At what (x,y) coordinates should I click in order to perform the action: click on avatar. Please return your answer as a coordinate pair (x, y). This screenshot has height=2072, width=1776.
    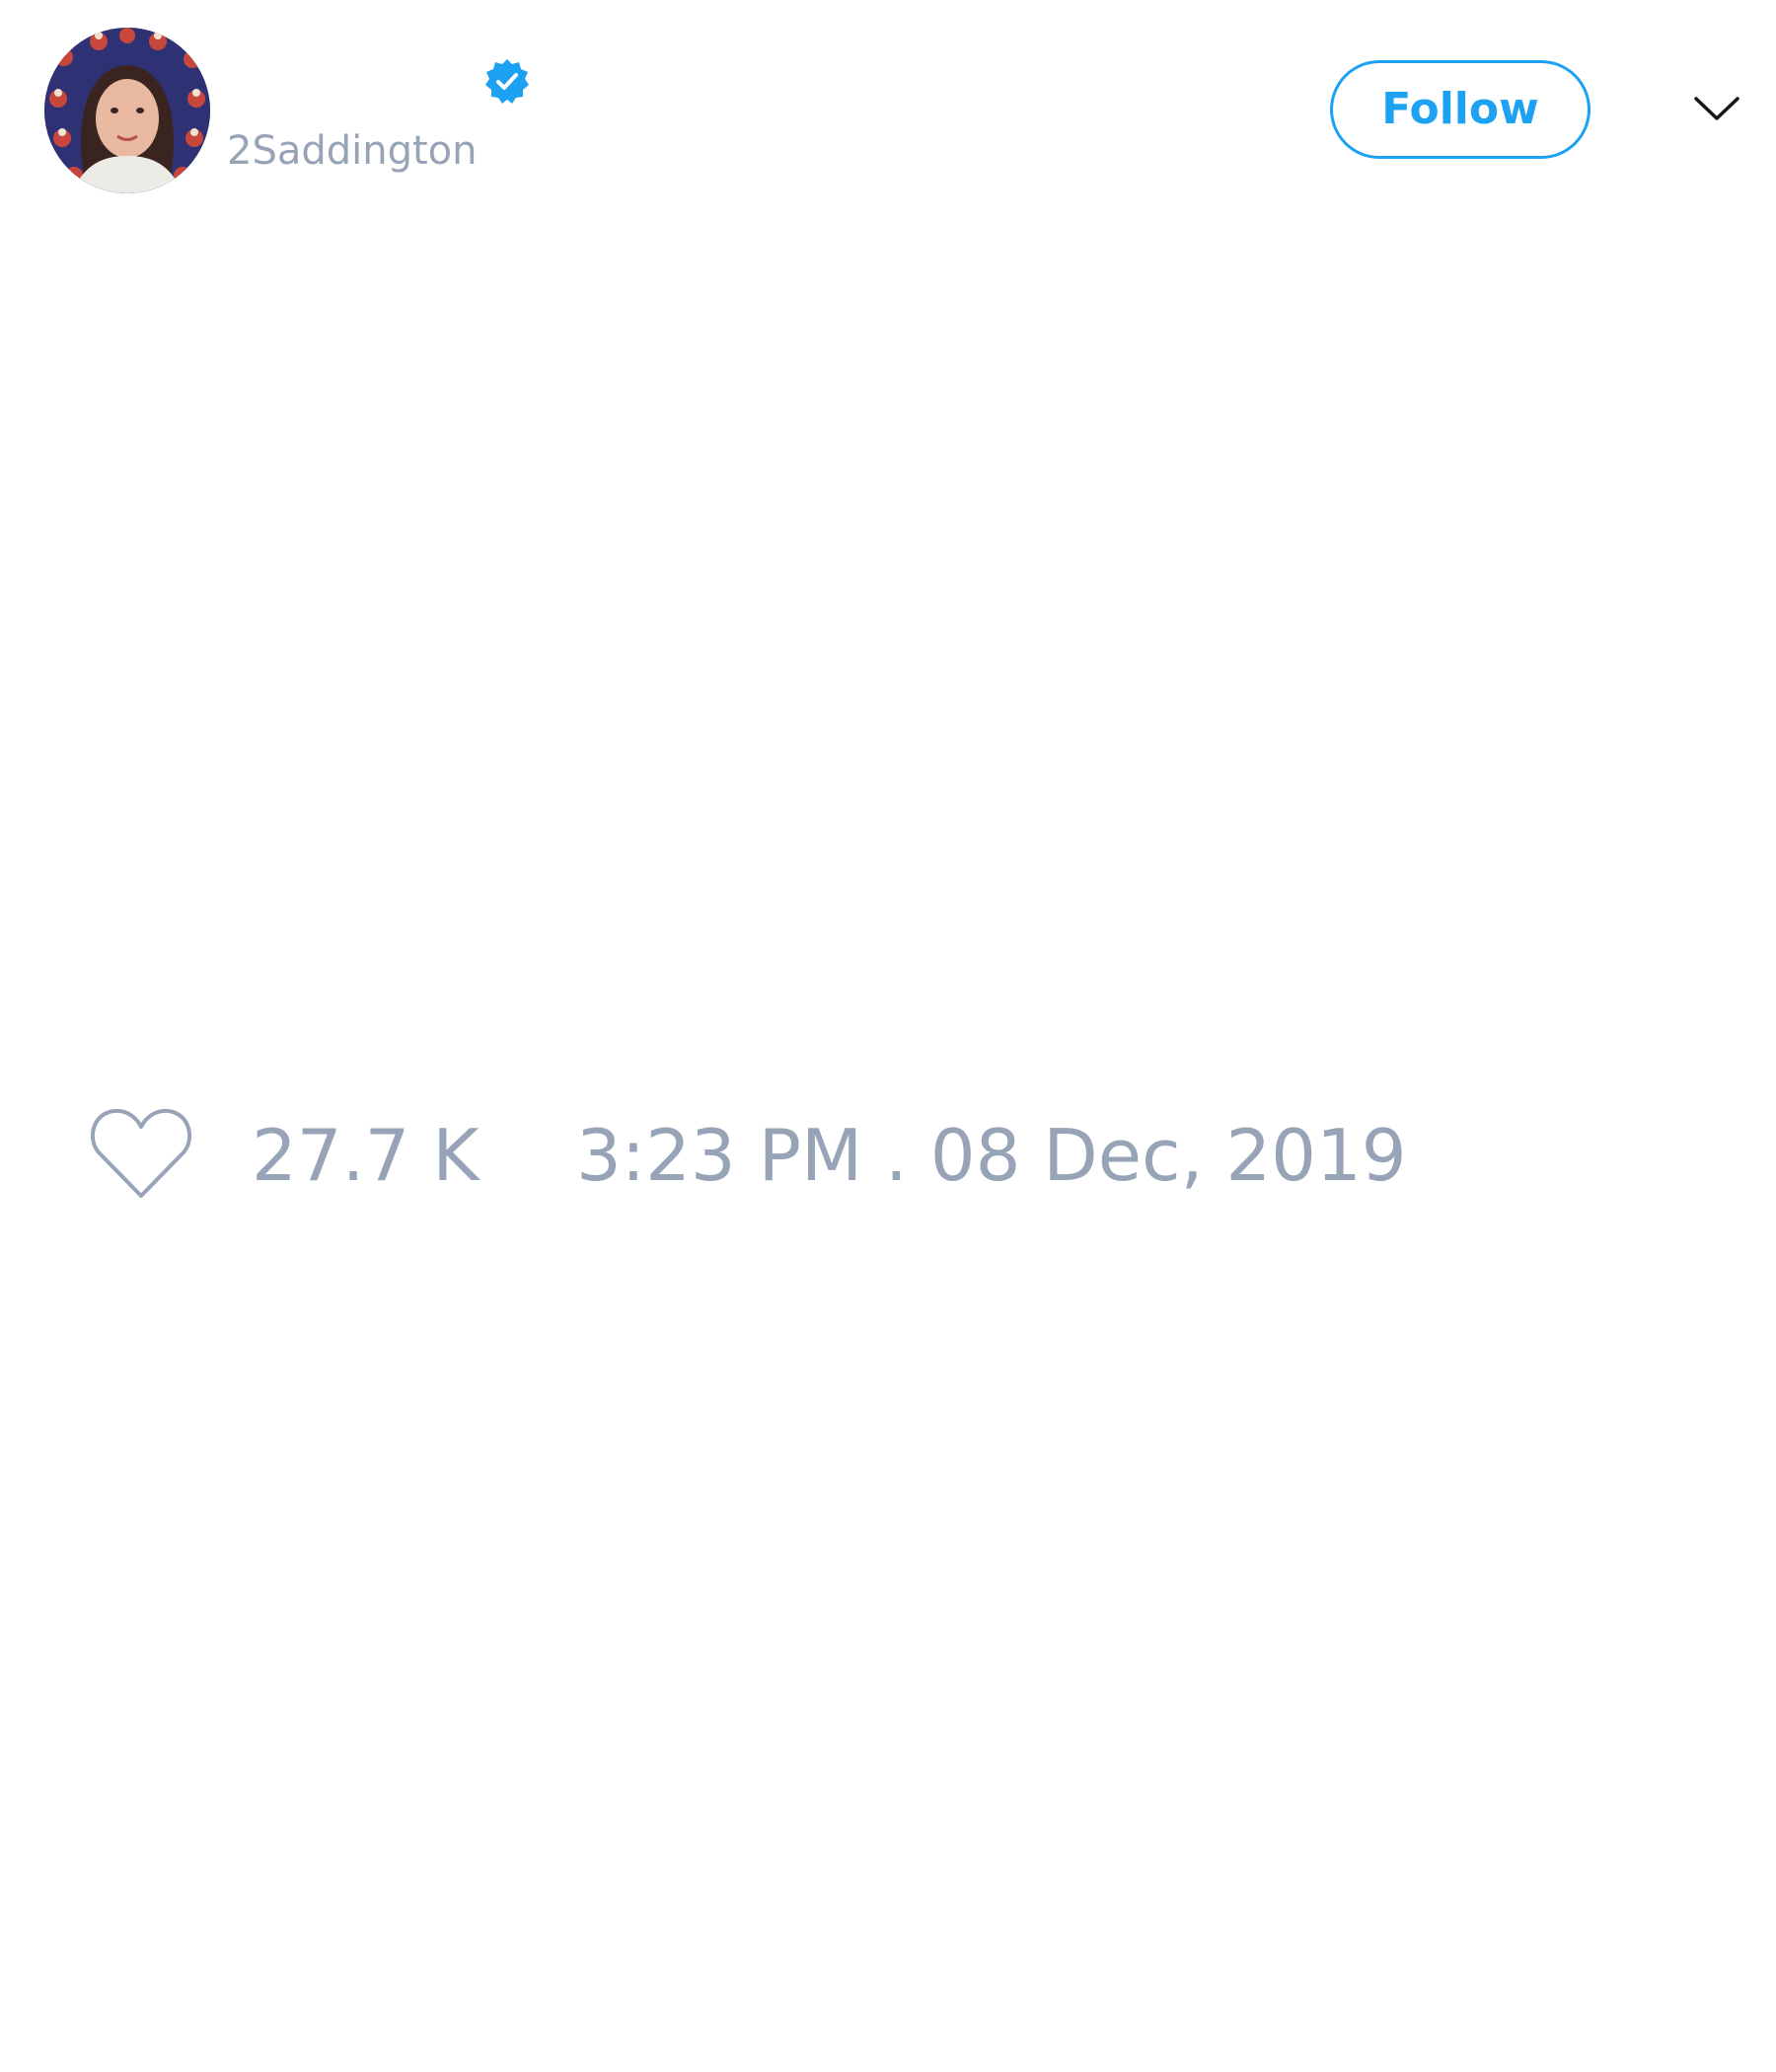
    Looking at the image, I should click on (127, 111).